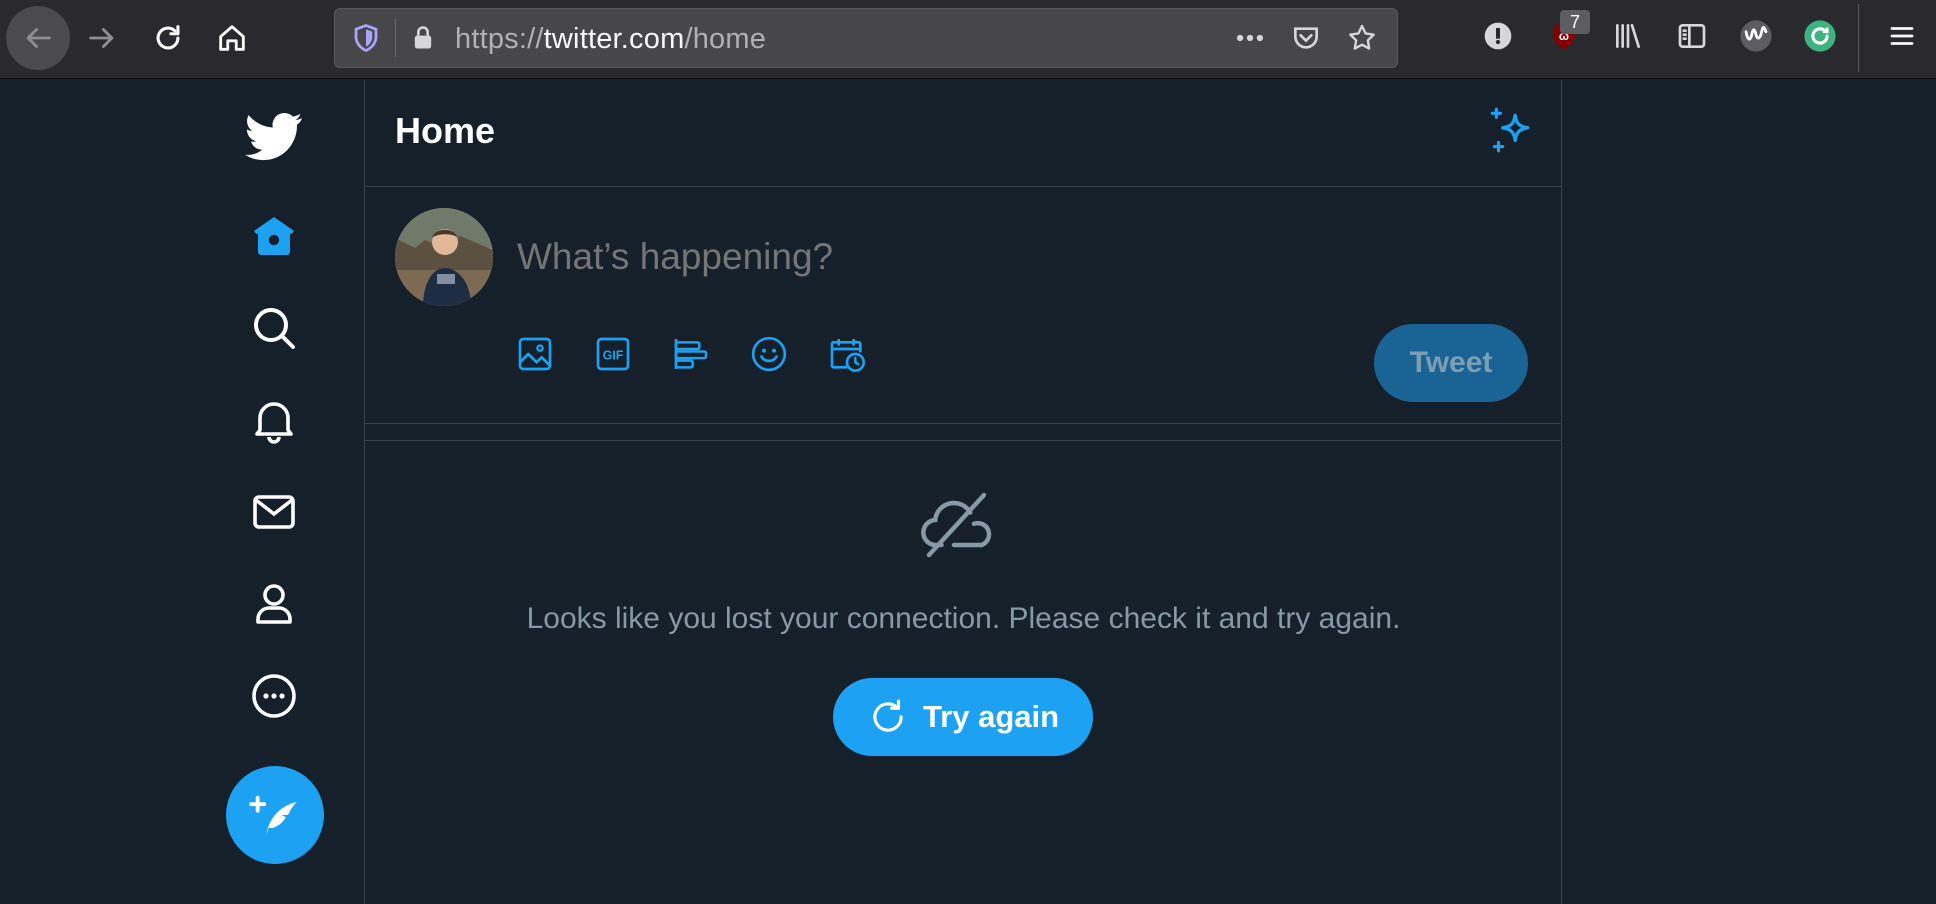 This screenshot has width=1936, height=904. I want to click on image-icon, so click(535, 354).